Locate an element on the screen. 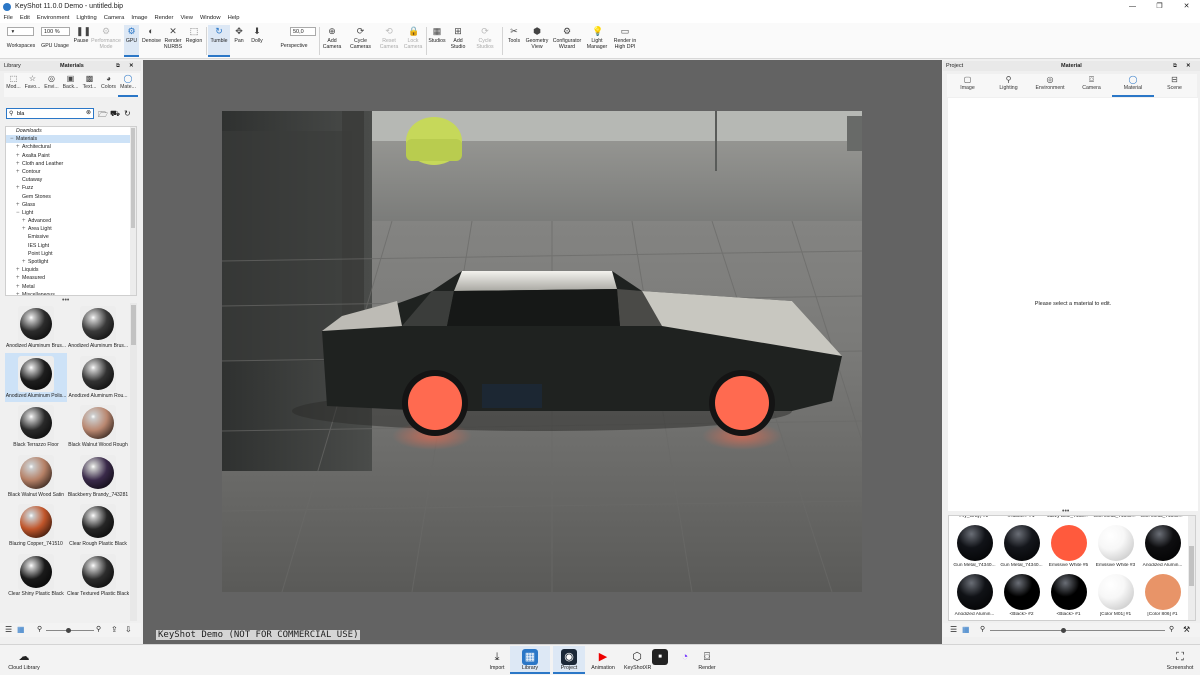 This screenshot has height=675, width=1200. render-button: ⌼ Render is located at coordinates (707, 660).